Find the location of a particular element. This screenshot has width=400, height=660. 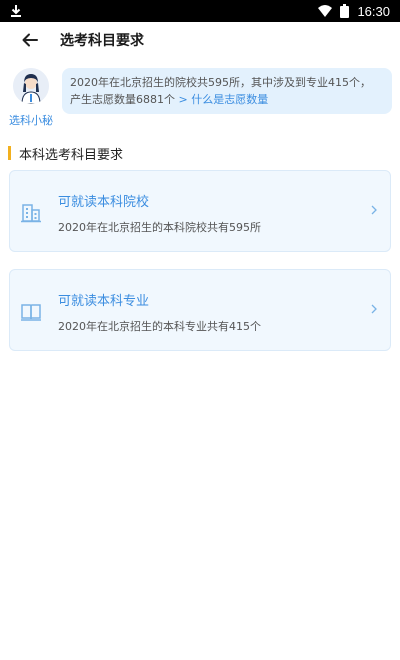

status-right: 16:30 is located at coordinates (354, 11).